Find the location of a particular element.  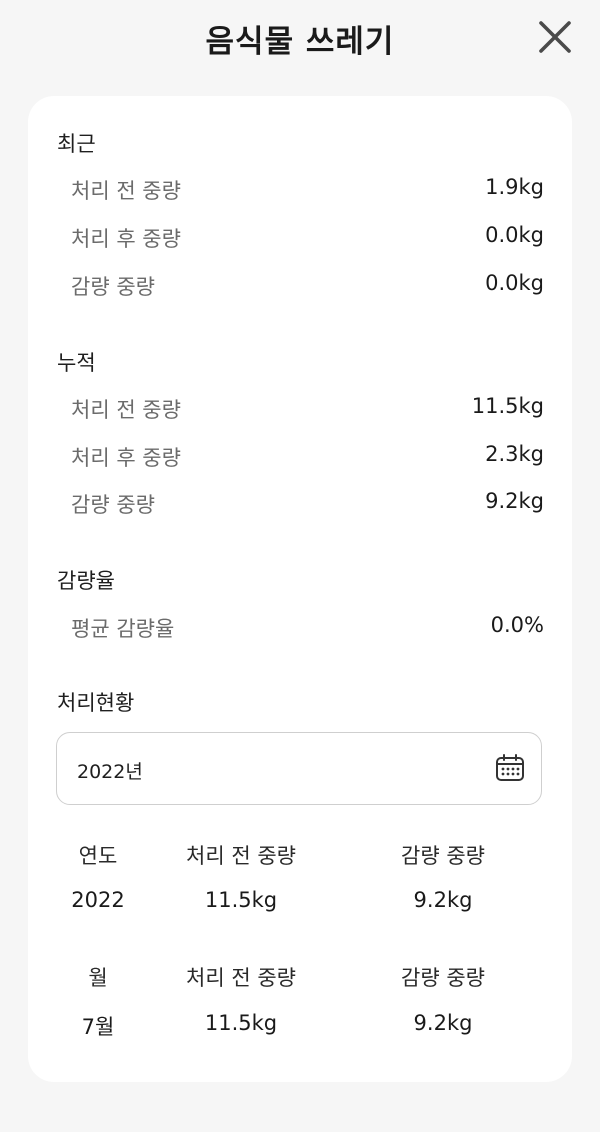

reduction-rate-row-average: 평균 감량율 0.0% is located at coordinates (307, 628).